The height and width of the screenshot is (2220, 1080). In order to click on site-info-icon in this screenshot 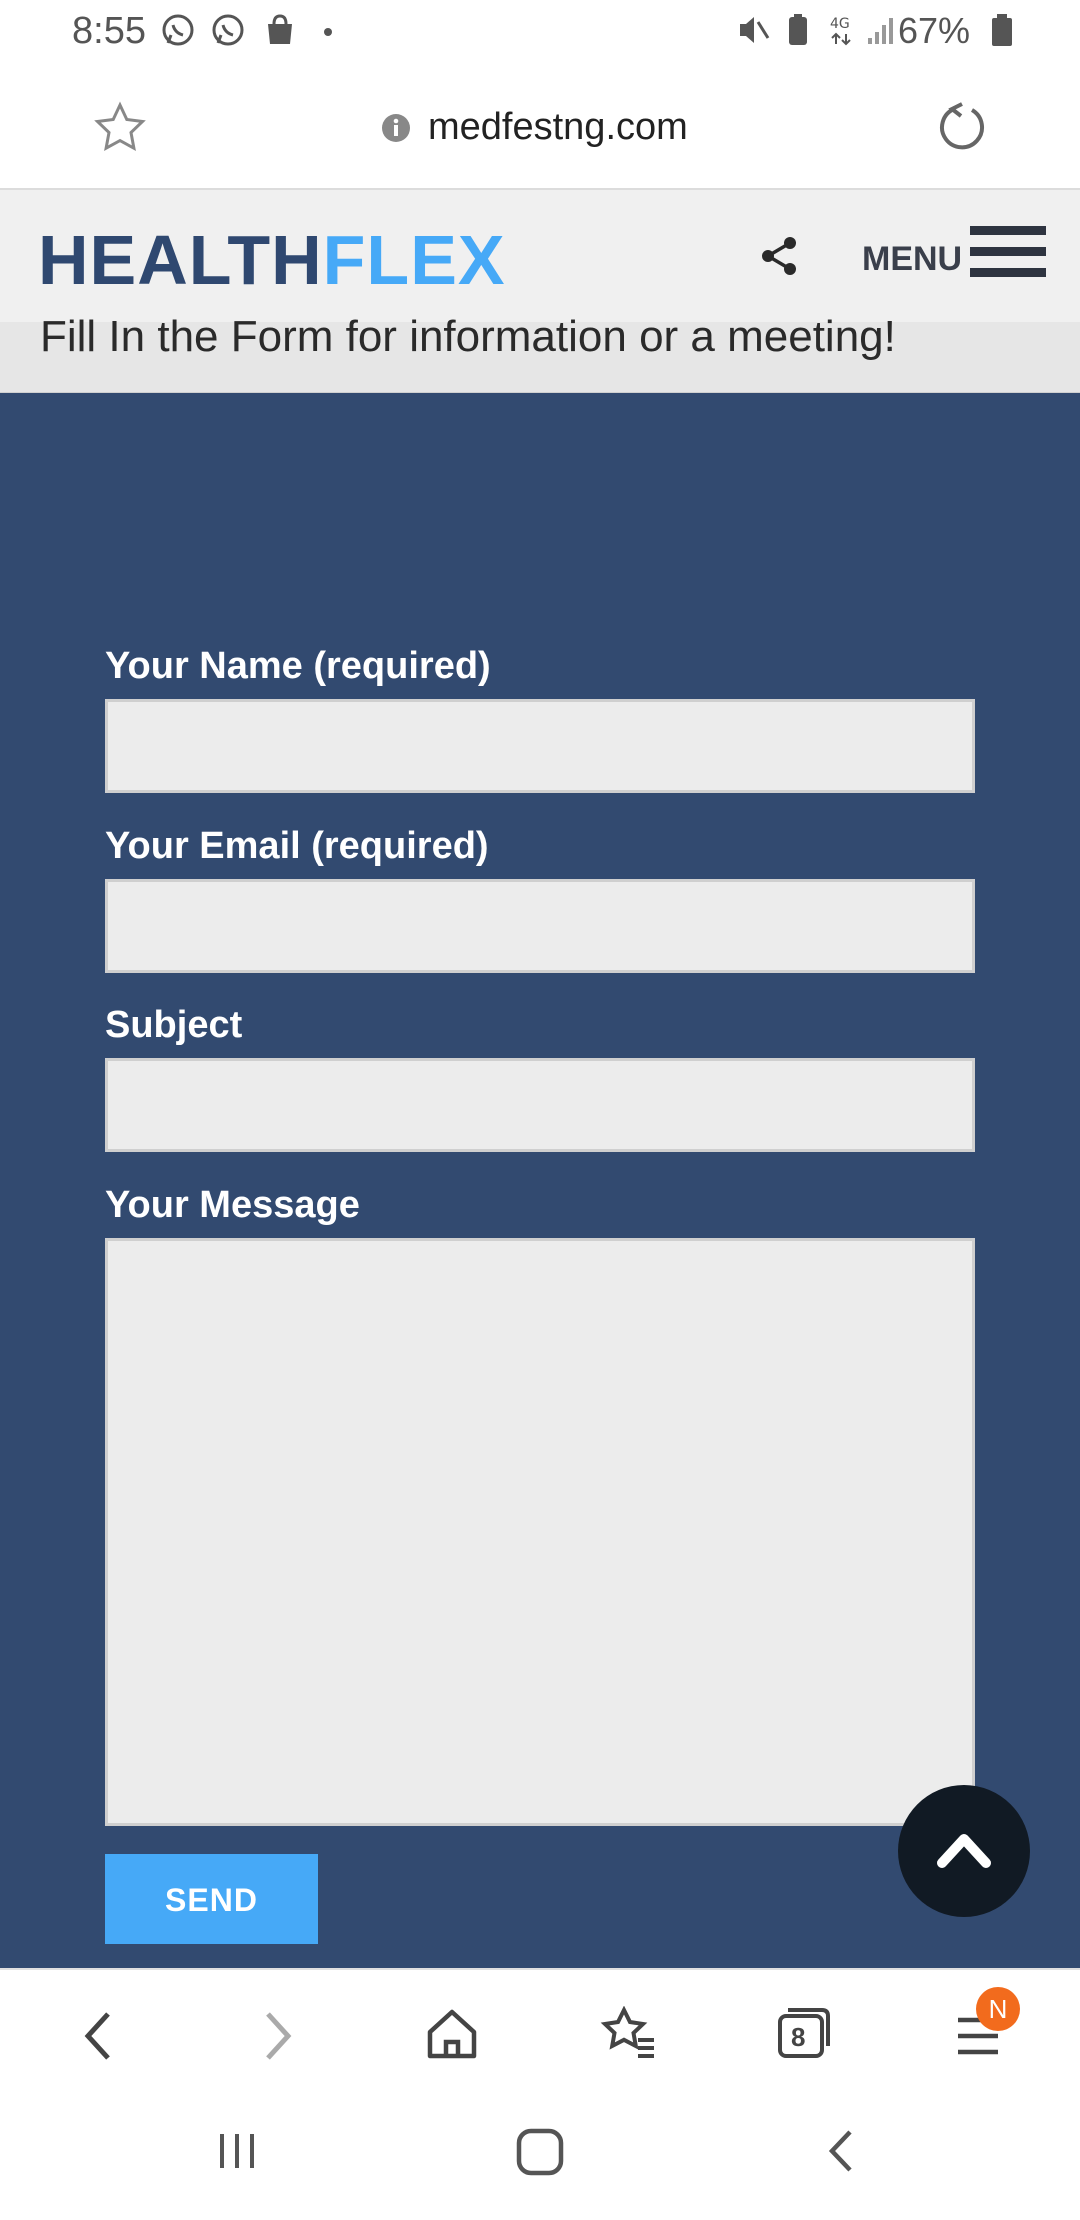, I will do `click(396, 128)`.